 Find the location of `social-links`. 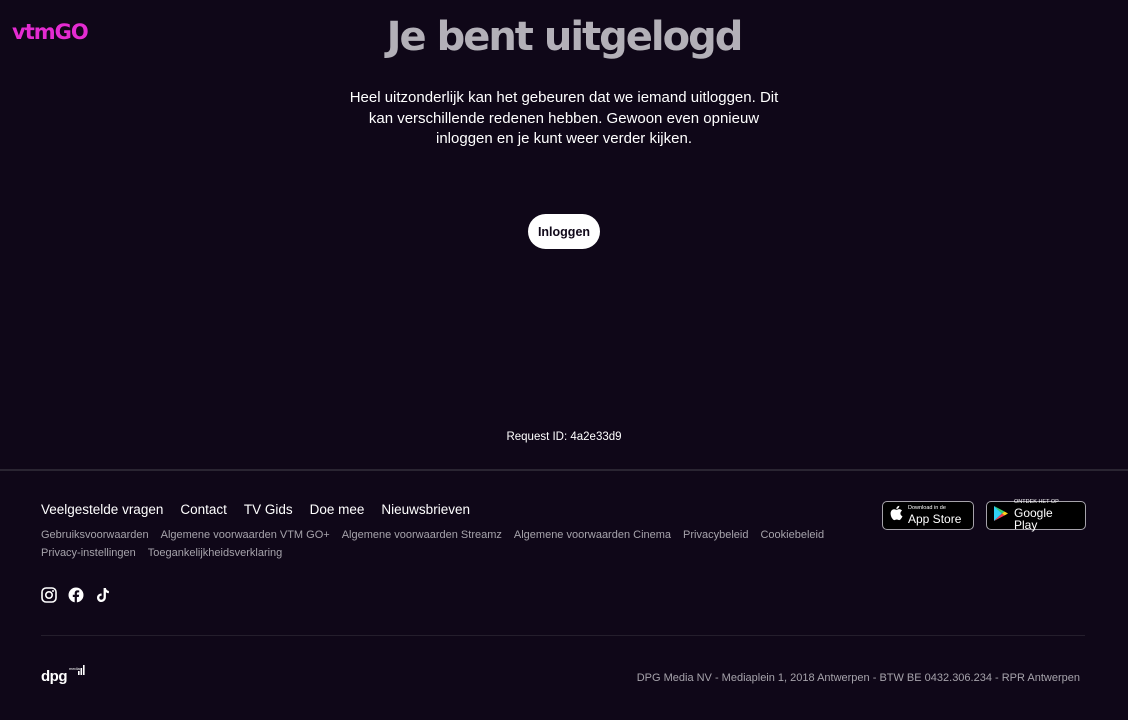

social-links is located at coordinates (76, 595).